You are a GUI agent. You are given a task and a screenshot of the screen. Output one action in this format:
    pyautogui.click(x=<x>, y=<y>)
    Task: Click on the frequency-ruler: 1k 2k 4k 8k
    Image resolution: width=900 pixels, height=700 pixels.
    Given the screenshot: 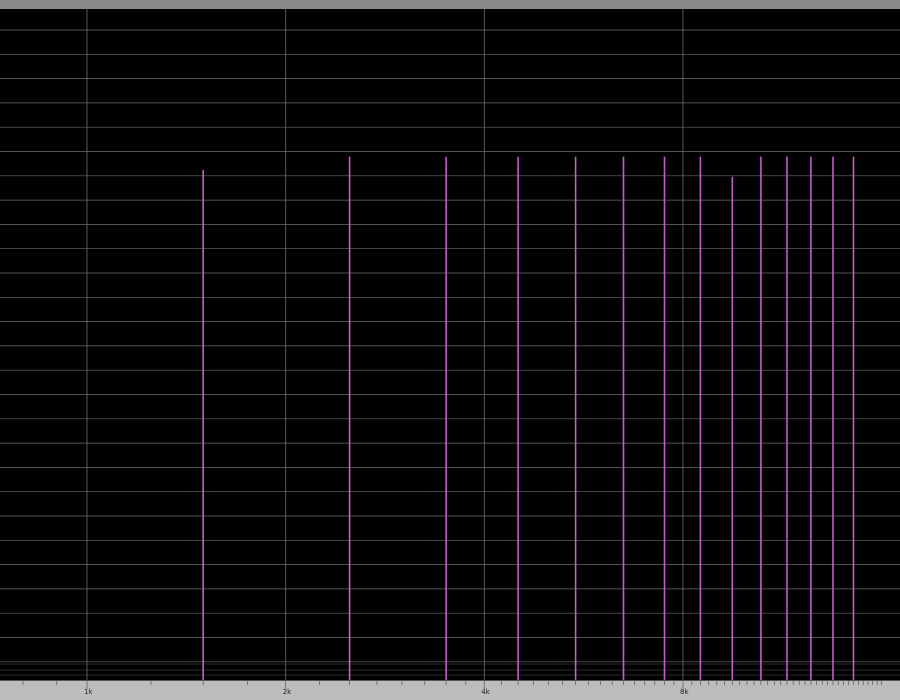 What is the action you would take?
    pyautogui.click(x=450, y=690)
    